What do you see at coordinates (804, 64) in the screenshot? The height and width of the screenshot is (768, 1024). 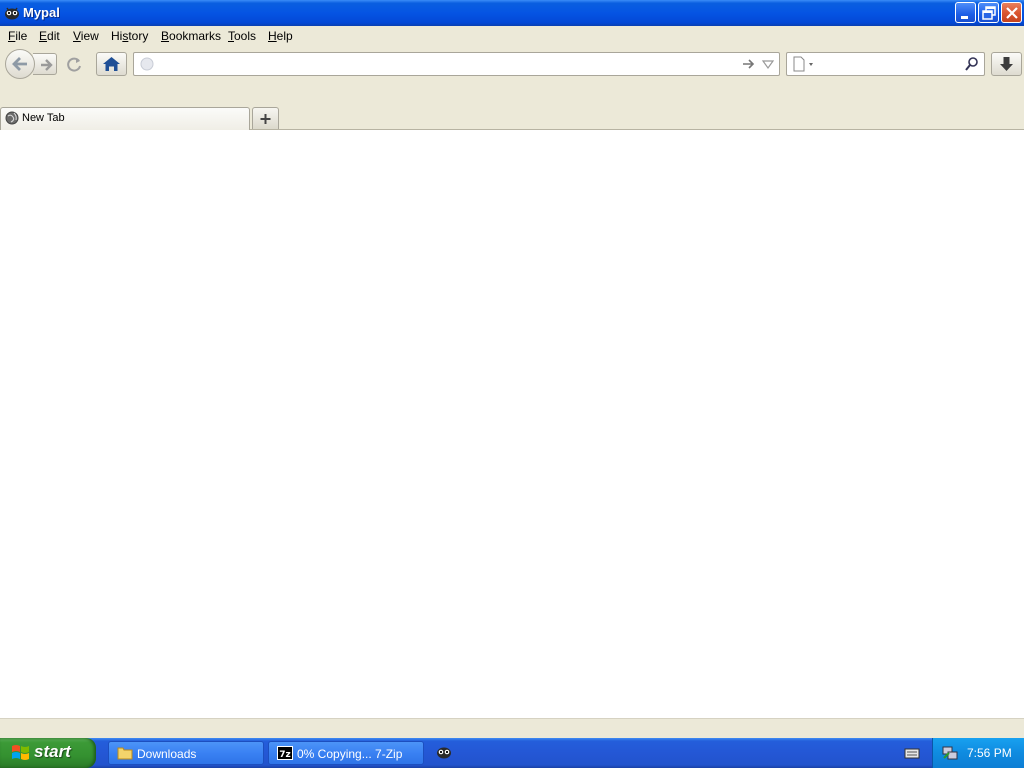 I see `search-engine-icon` at bounding box center [804, 64].